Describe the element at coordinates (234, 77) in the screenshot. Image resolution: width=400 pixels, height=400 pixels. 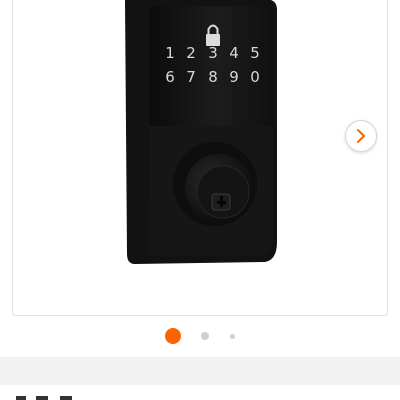
I see `keypad-key-9: 9` at that location.